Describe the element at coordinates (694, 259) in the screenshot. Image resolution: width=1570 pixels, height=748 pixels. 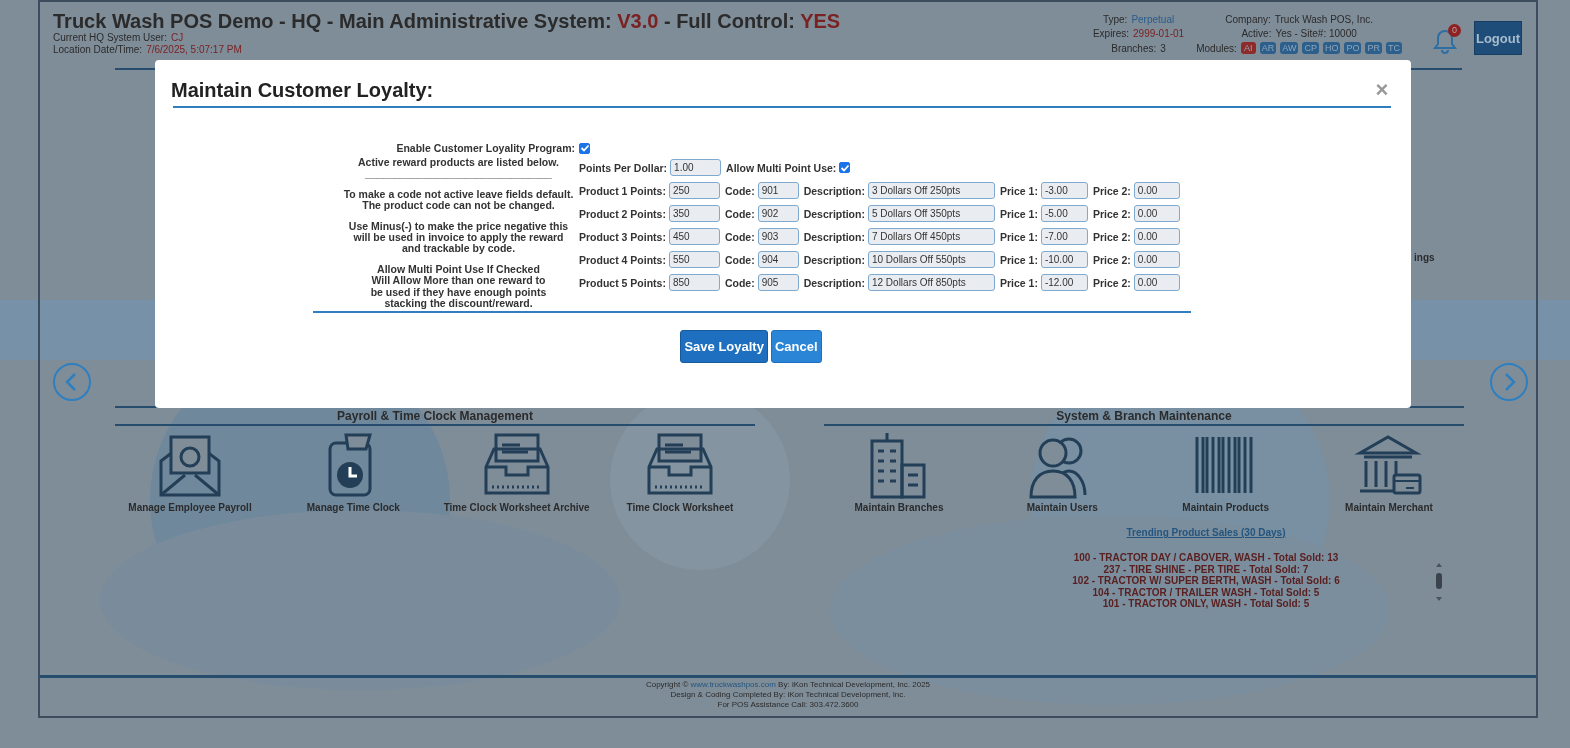
I see `input-field: 550` at that location.